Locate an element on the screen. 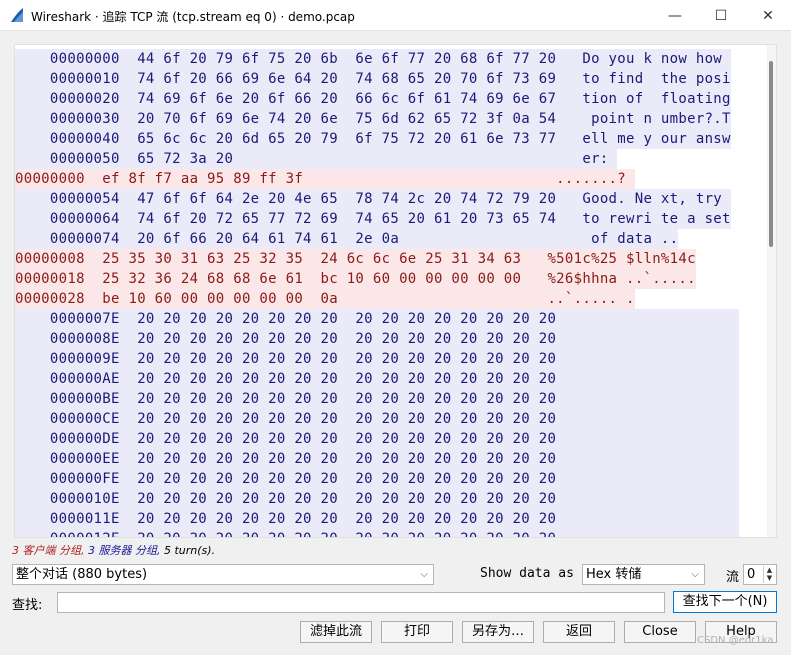 Image resolution: width=791 pixels, height=655 pixels. print-button: 打印 is located at coordinates (417, 632).